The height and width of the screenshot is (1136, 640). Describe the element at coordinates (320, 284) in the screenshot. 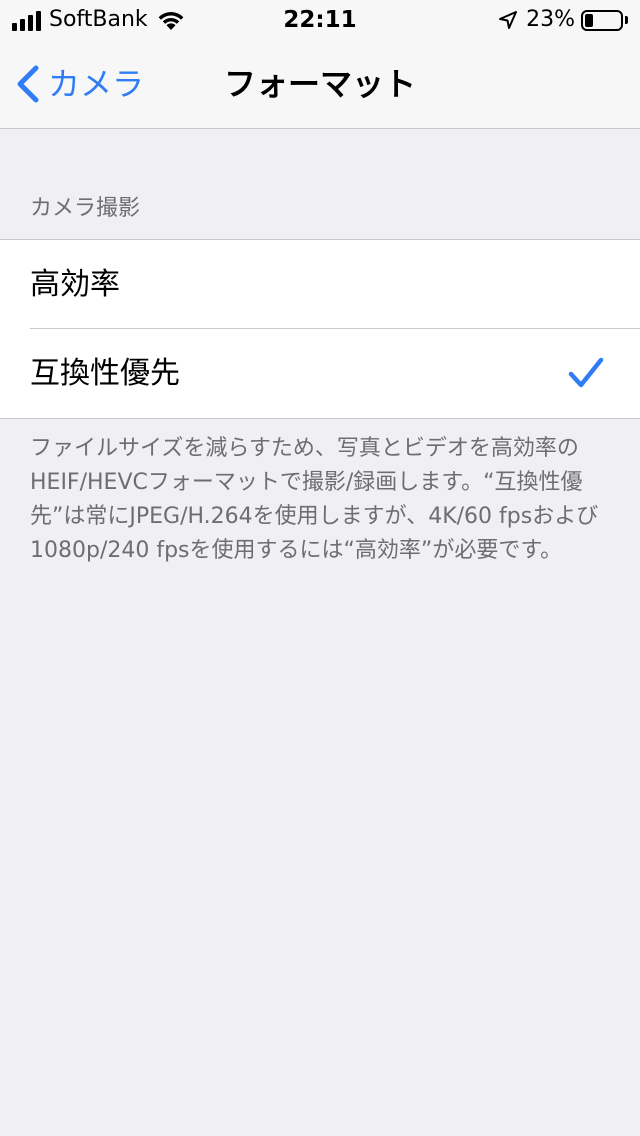

I see `option-high-efficiency: 高効率` at that location.